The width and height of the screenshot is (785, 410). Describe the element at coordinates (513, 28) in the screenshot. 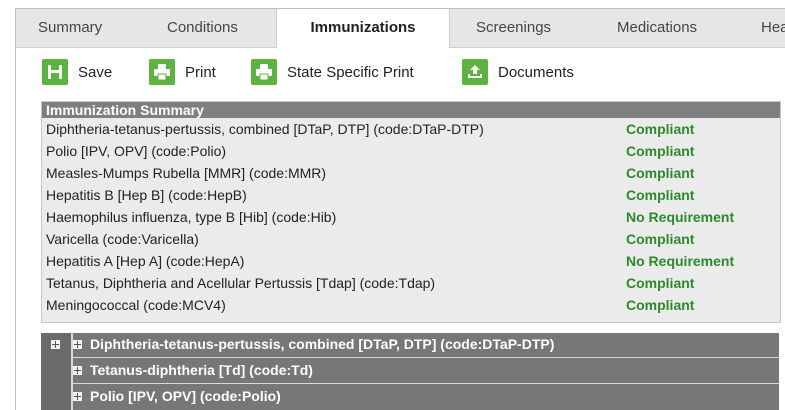

I see `tab-screenings: Screenings` at that location.